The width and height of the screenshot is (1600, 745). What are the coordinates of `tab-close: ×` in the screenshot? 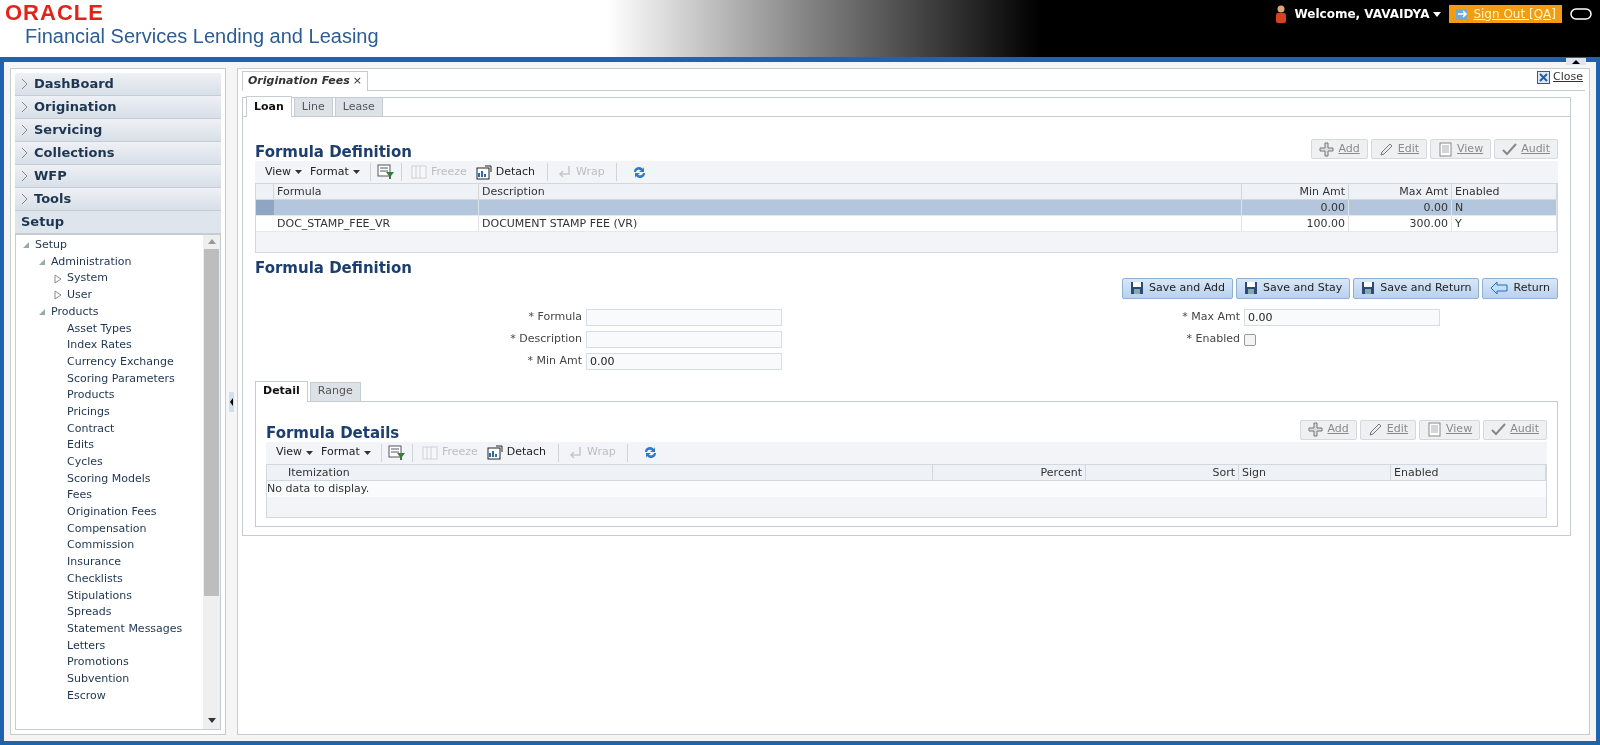 It's located at (357, 81).